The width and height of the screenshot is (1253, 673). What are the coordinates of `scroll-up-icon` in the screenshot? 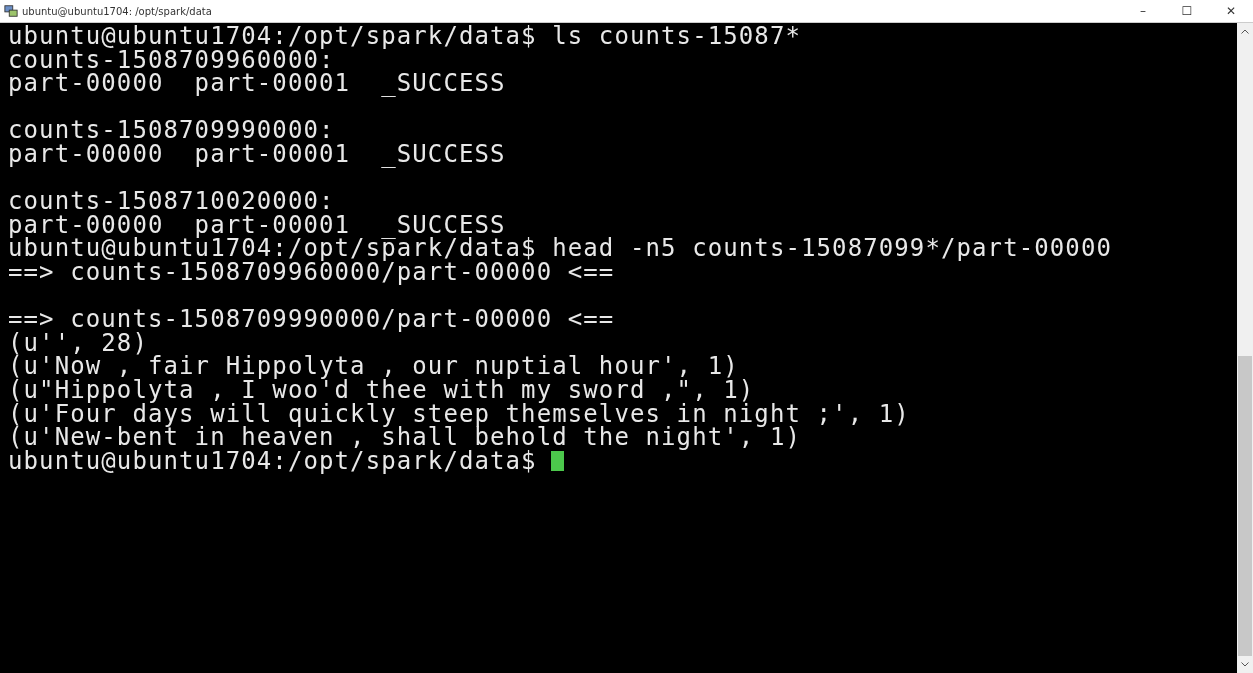 It's located at (1245, 31).